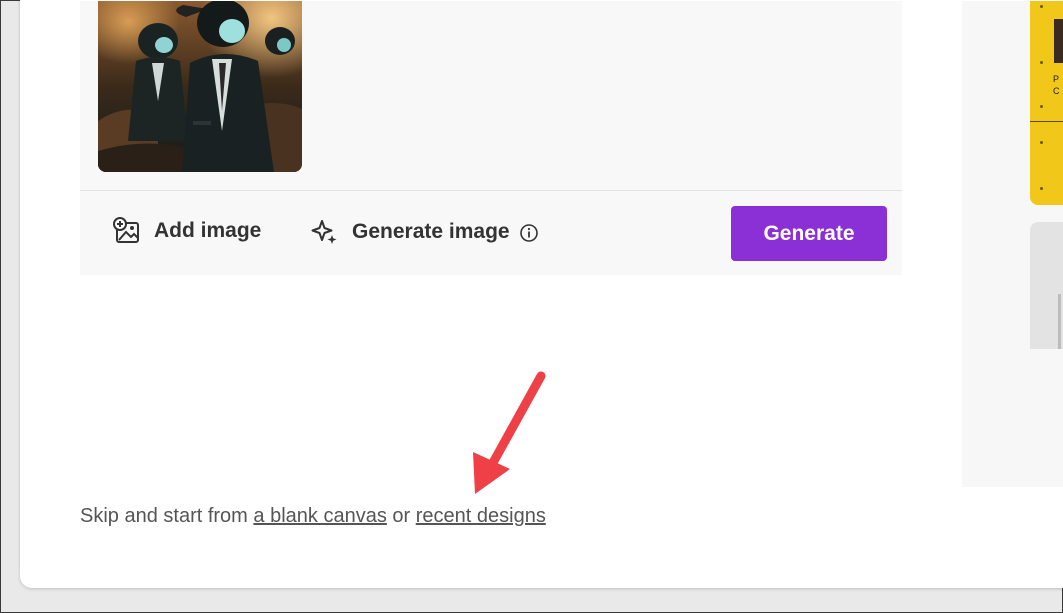  What do you see at coordinates (127, 231) in the screenshot?
I see `image-plus-icon` at bounding box center [127, 231].